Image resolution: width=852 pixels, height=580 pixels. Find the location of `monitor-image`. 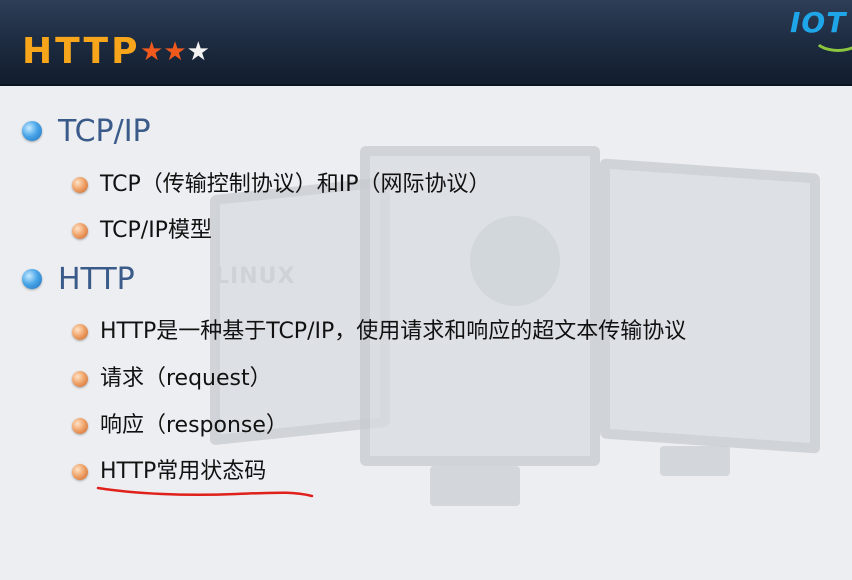

monitor-image is located at coordinates (710, 306).